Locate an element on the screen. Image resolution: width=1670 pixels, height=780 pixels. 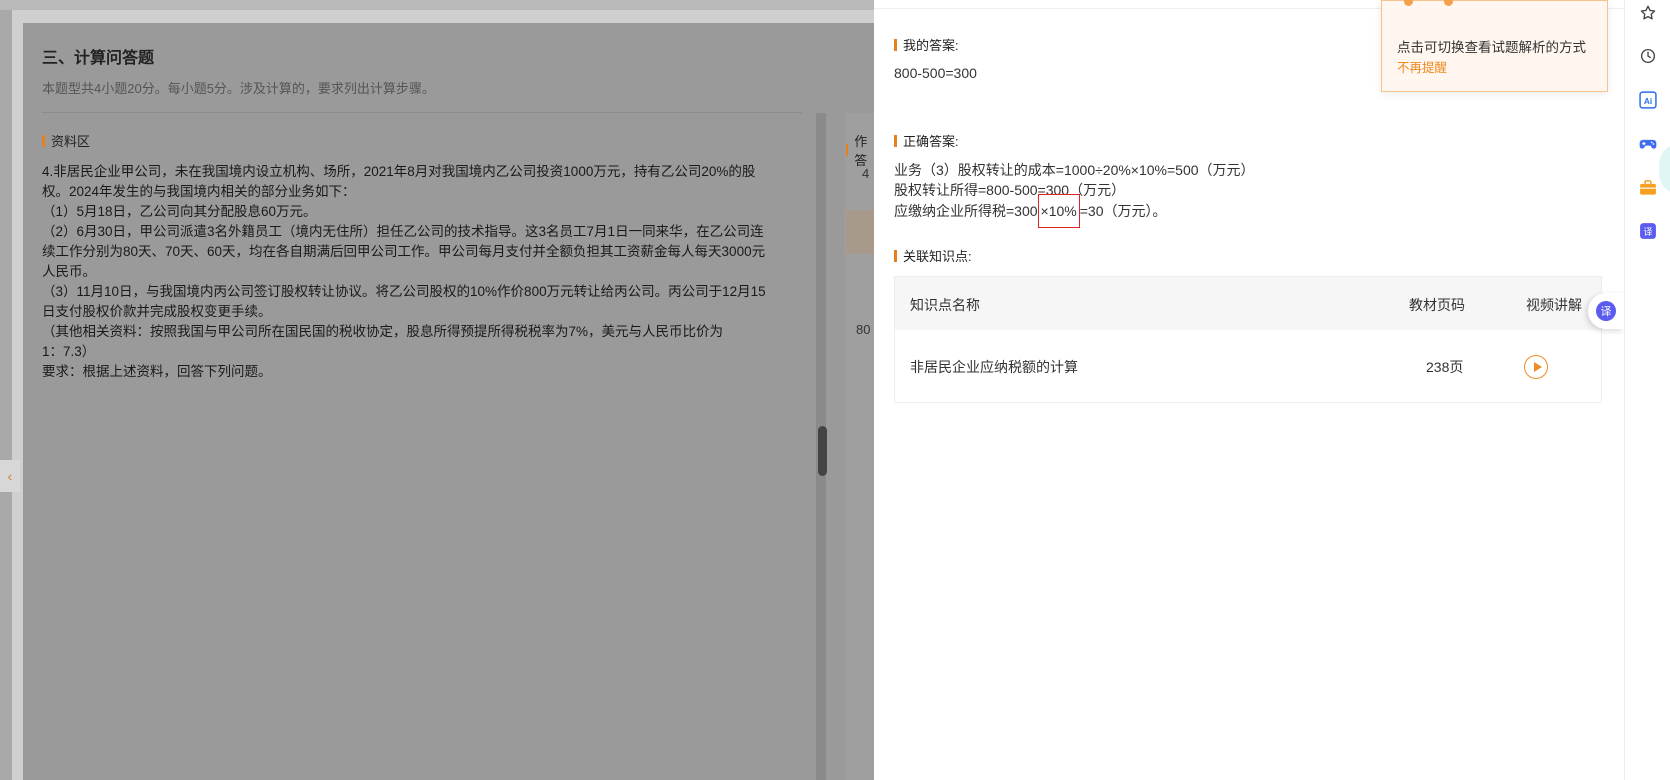
material-area-label: 资料区 is located at coordinates (66, 140).